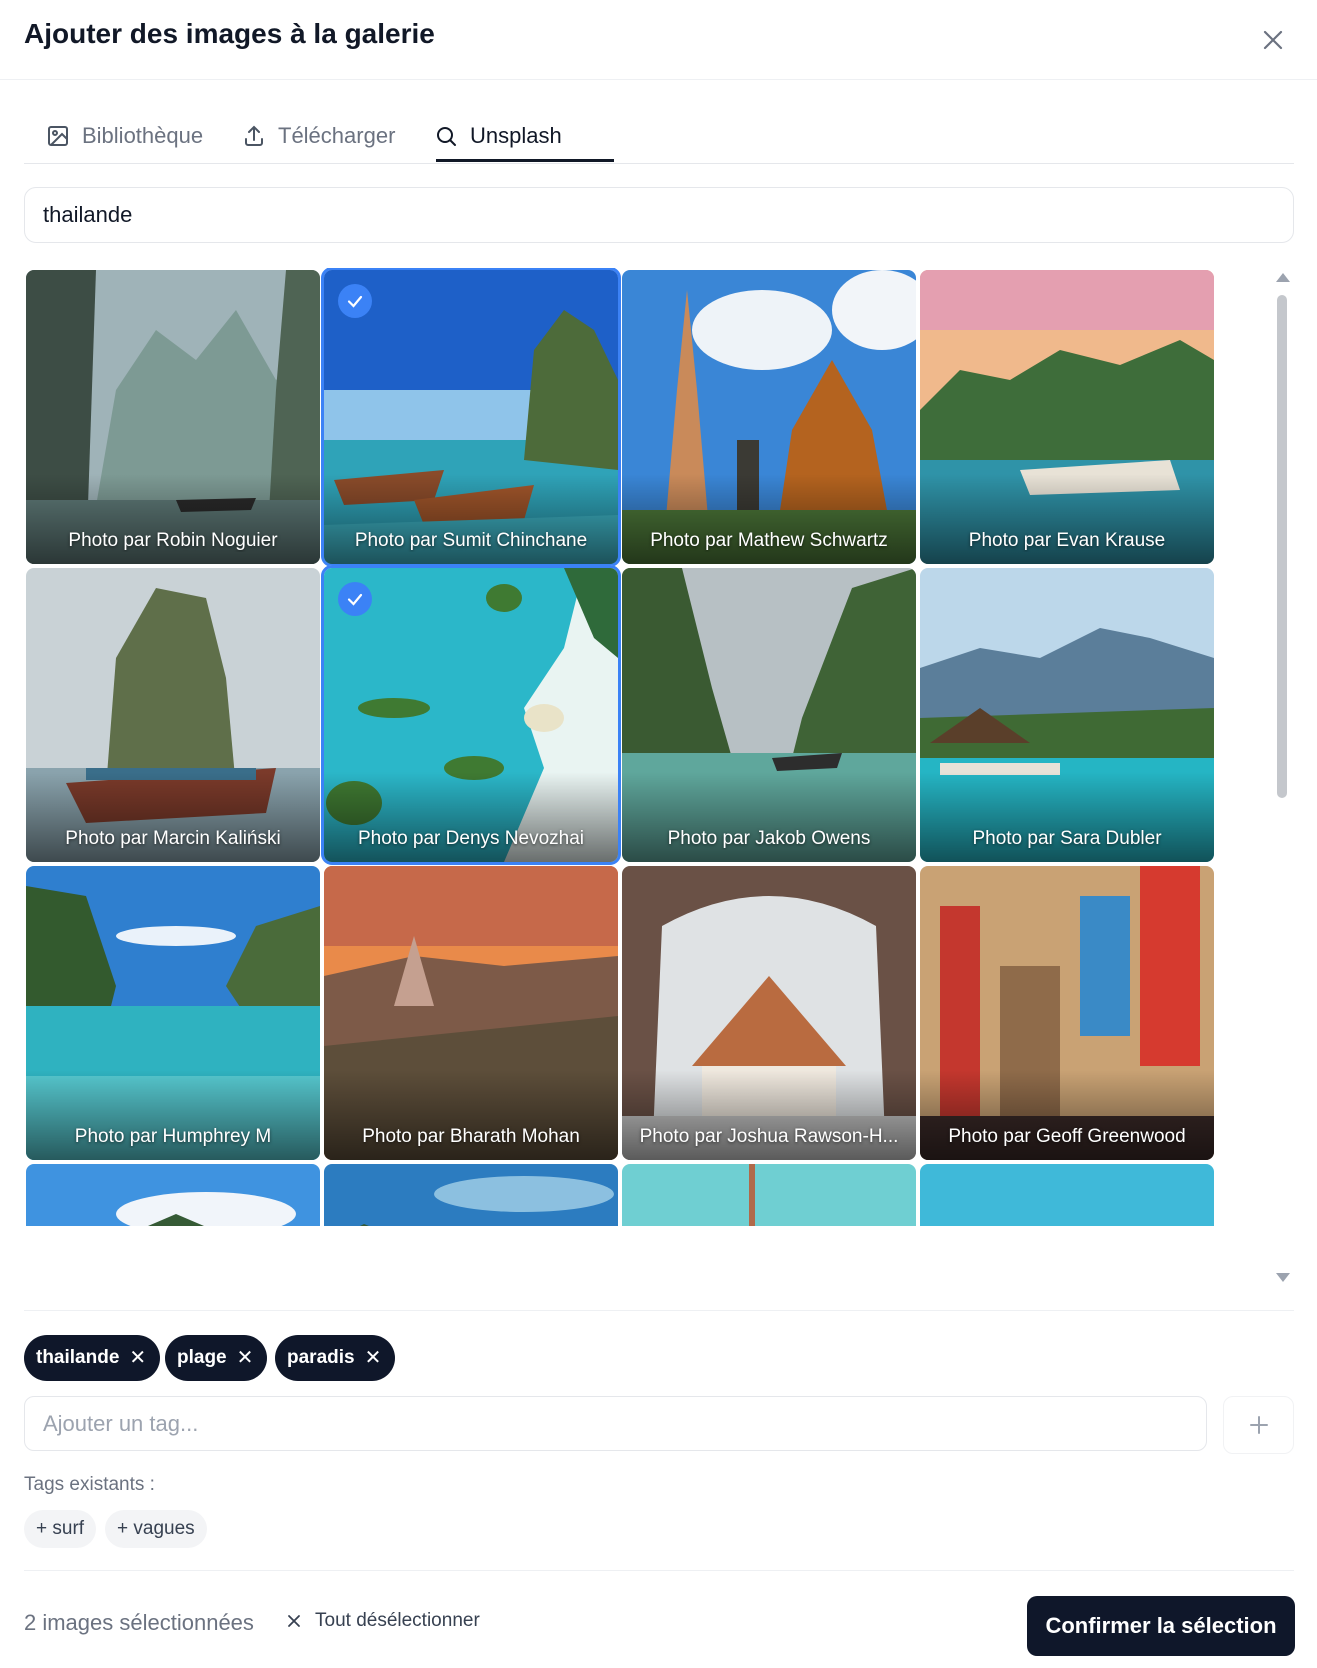 The image size is (1317, 1668). I want to click on add-tag-button, so click(1258, 1425).